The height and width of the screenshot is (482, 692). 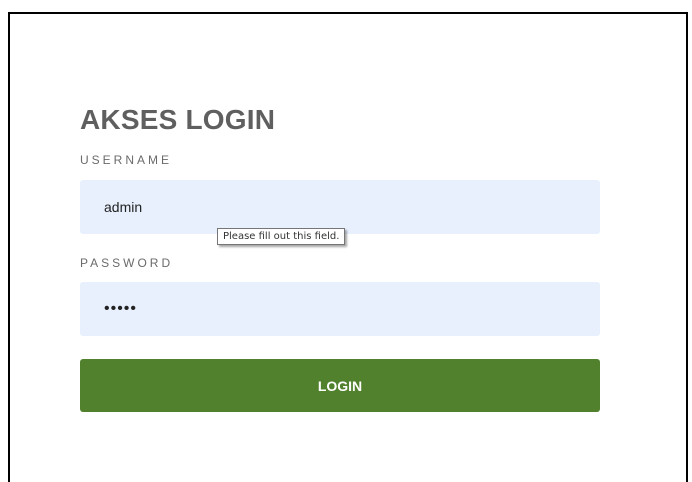 I want to click on password-label: PASSWORD, so click(x=127, y=263).